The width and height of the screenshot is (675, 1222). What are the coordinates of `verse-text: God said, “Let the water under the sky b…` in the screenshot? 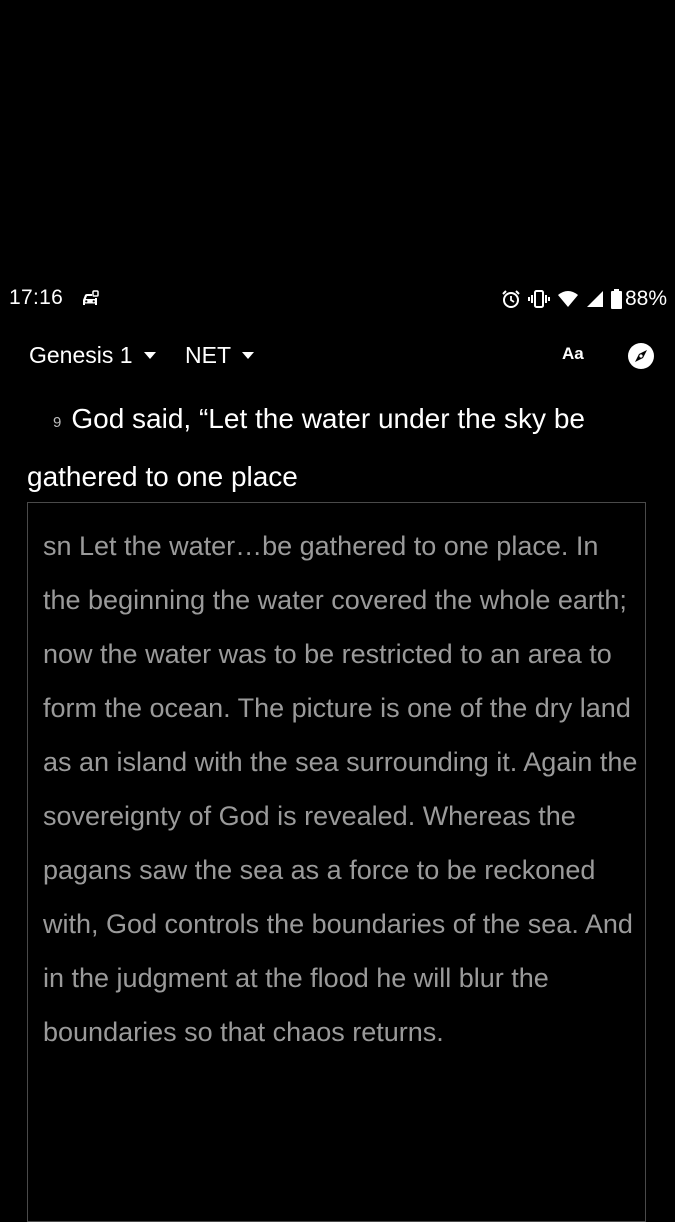 It's located at (306, 447).